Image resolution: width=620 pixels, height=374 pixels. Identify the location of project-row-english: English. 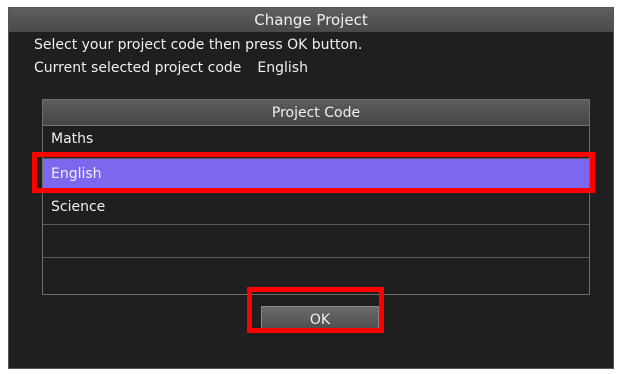
(316, 175).